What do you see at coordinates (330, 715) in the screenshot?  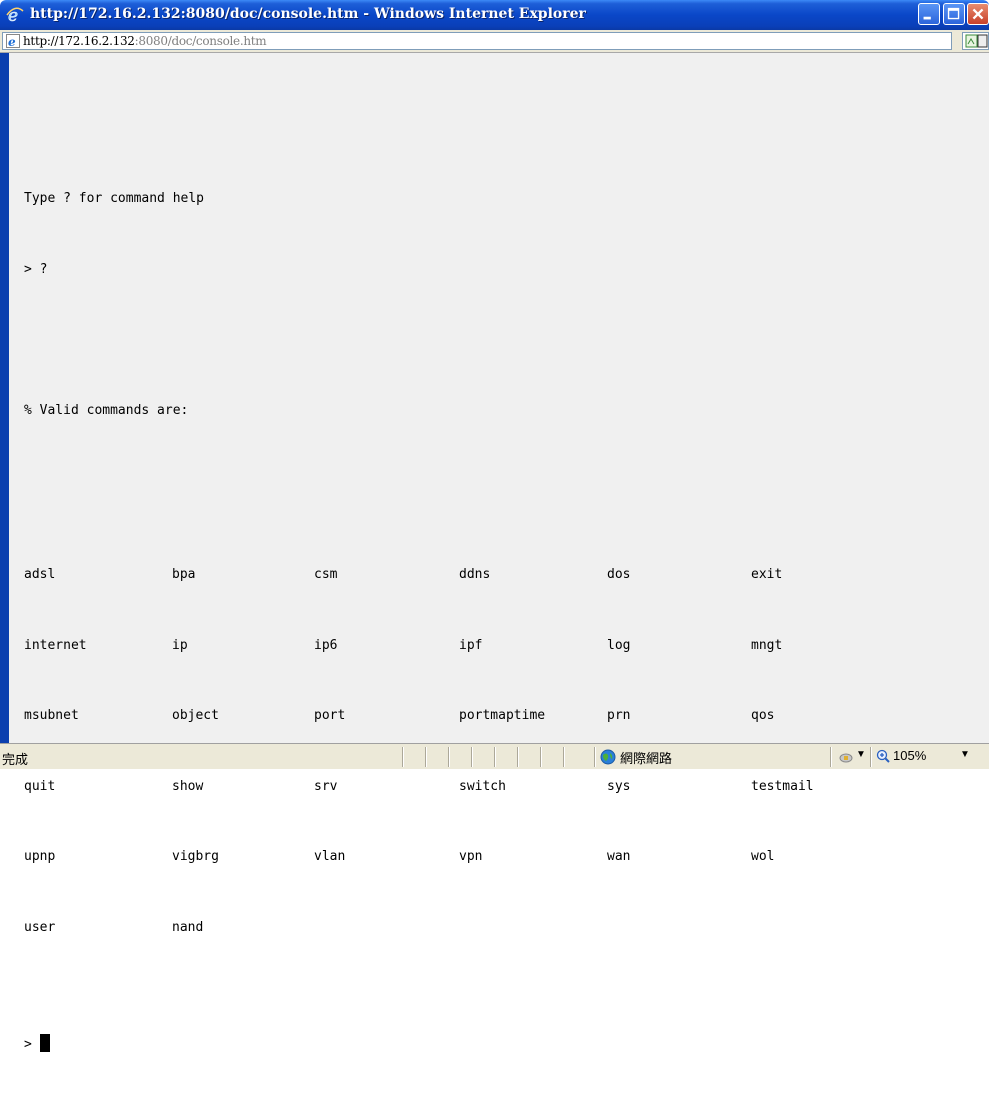 I see `command-item: port` at bounding box center [330, 715].